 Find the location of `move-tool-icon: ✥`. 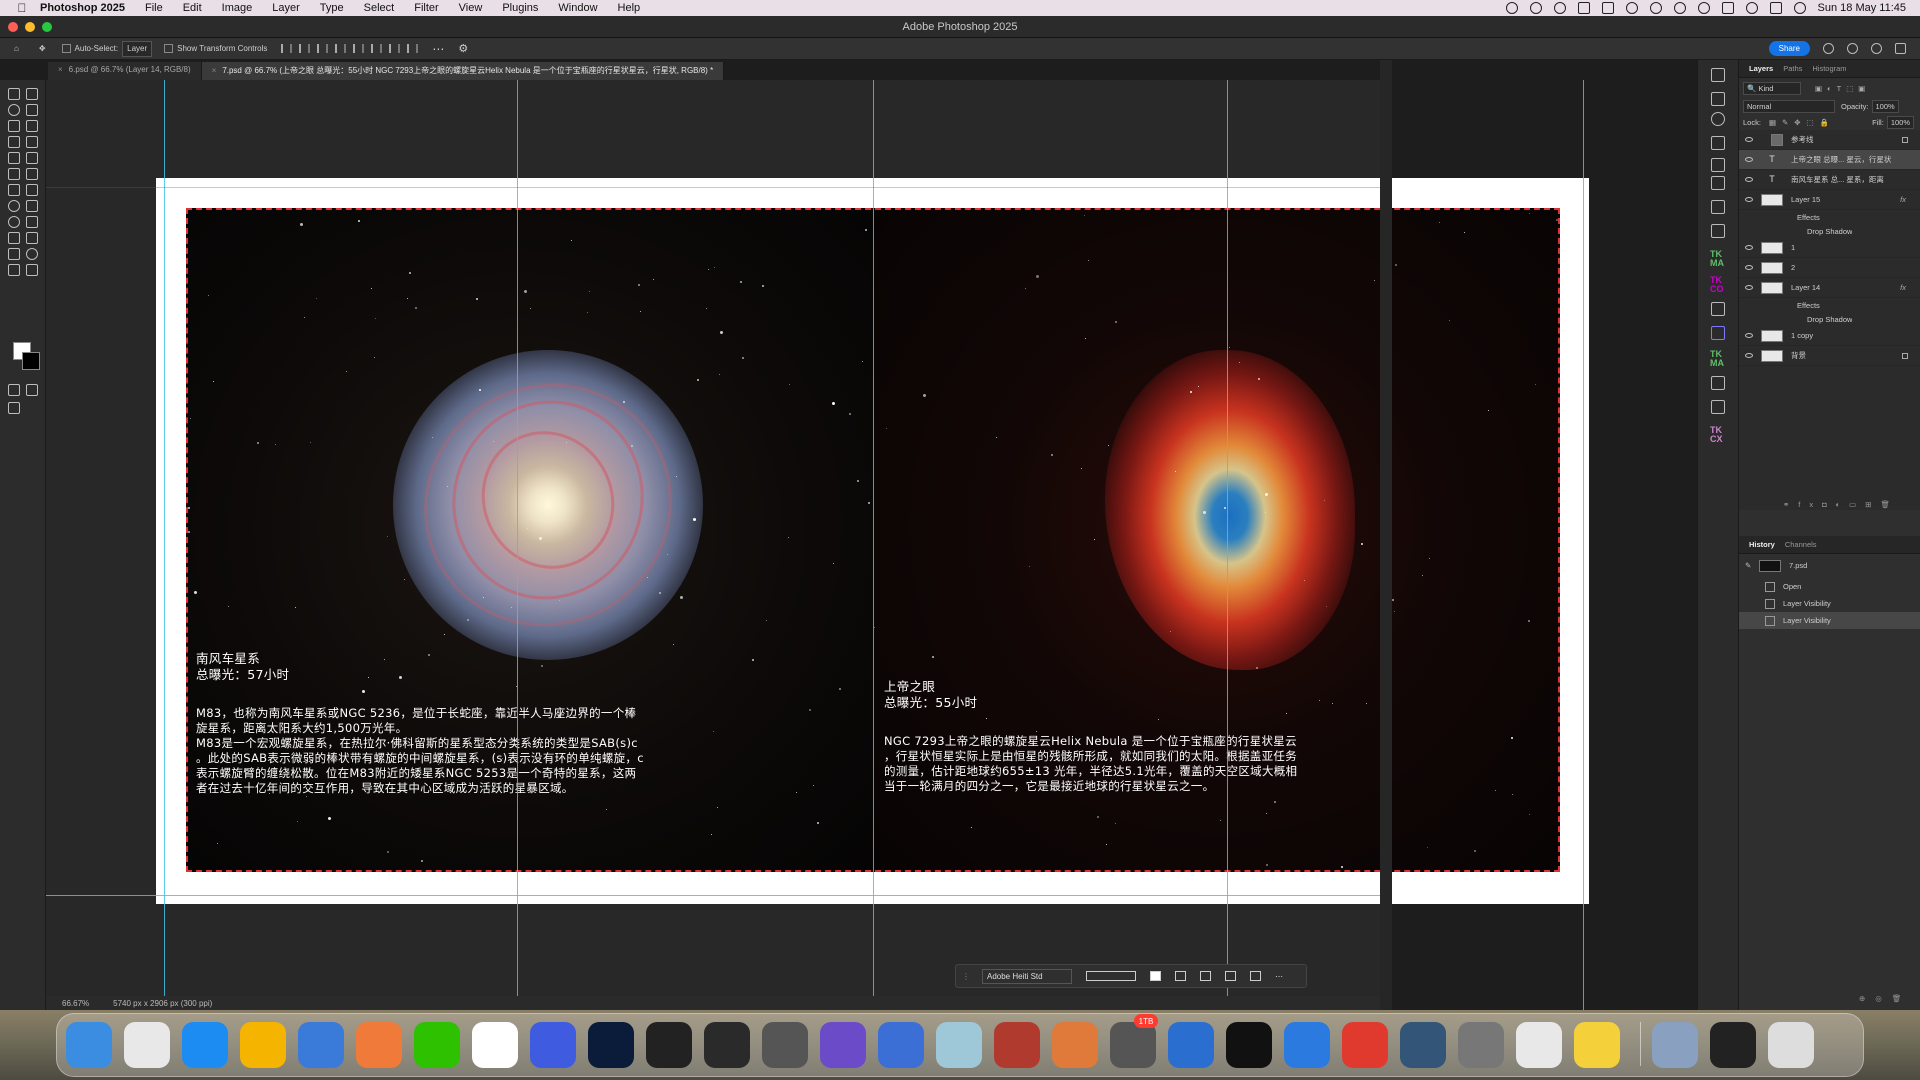

move-tool-icon: ✥ is located at coordinates (42, 49).